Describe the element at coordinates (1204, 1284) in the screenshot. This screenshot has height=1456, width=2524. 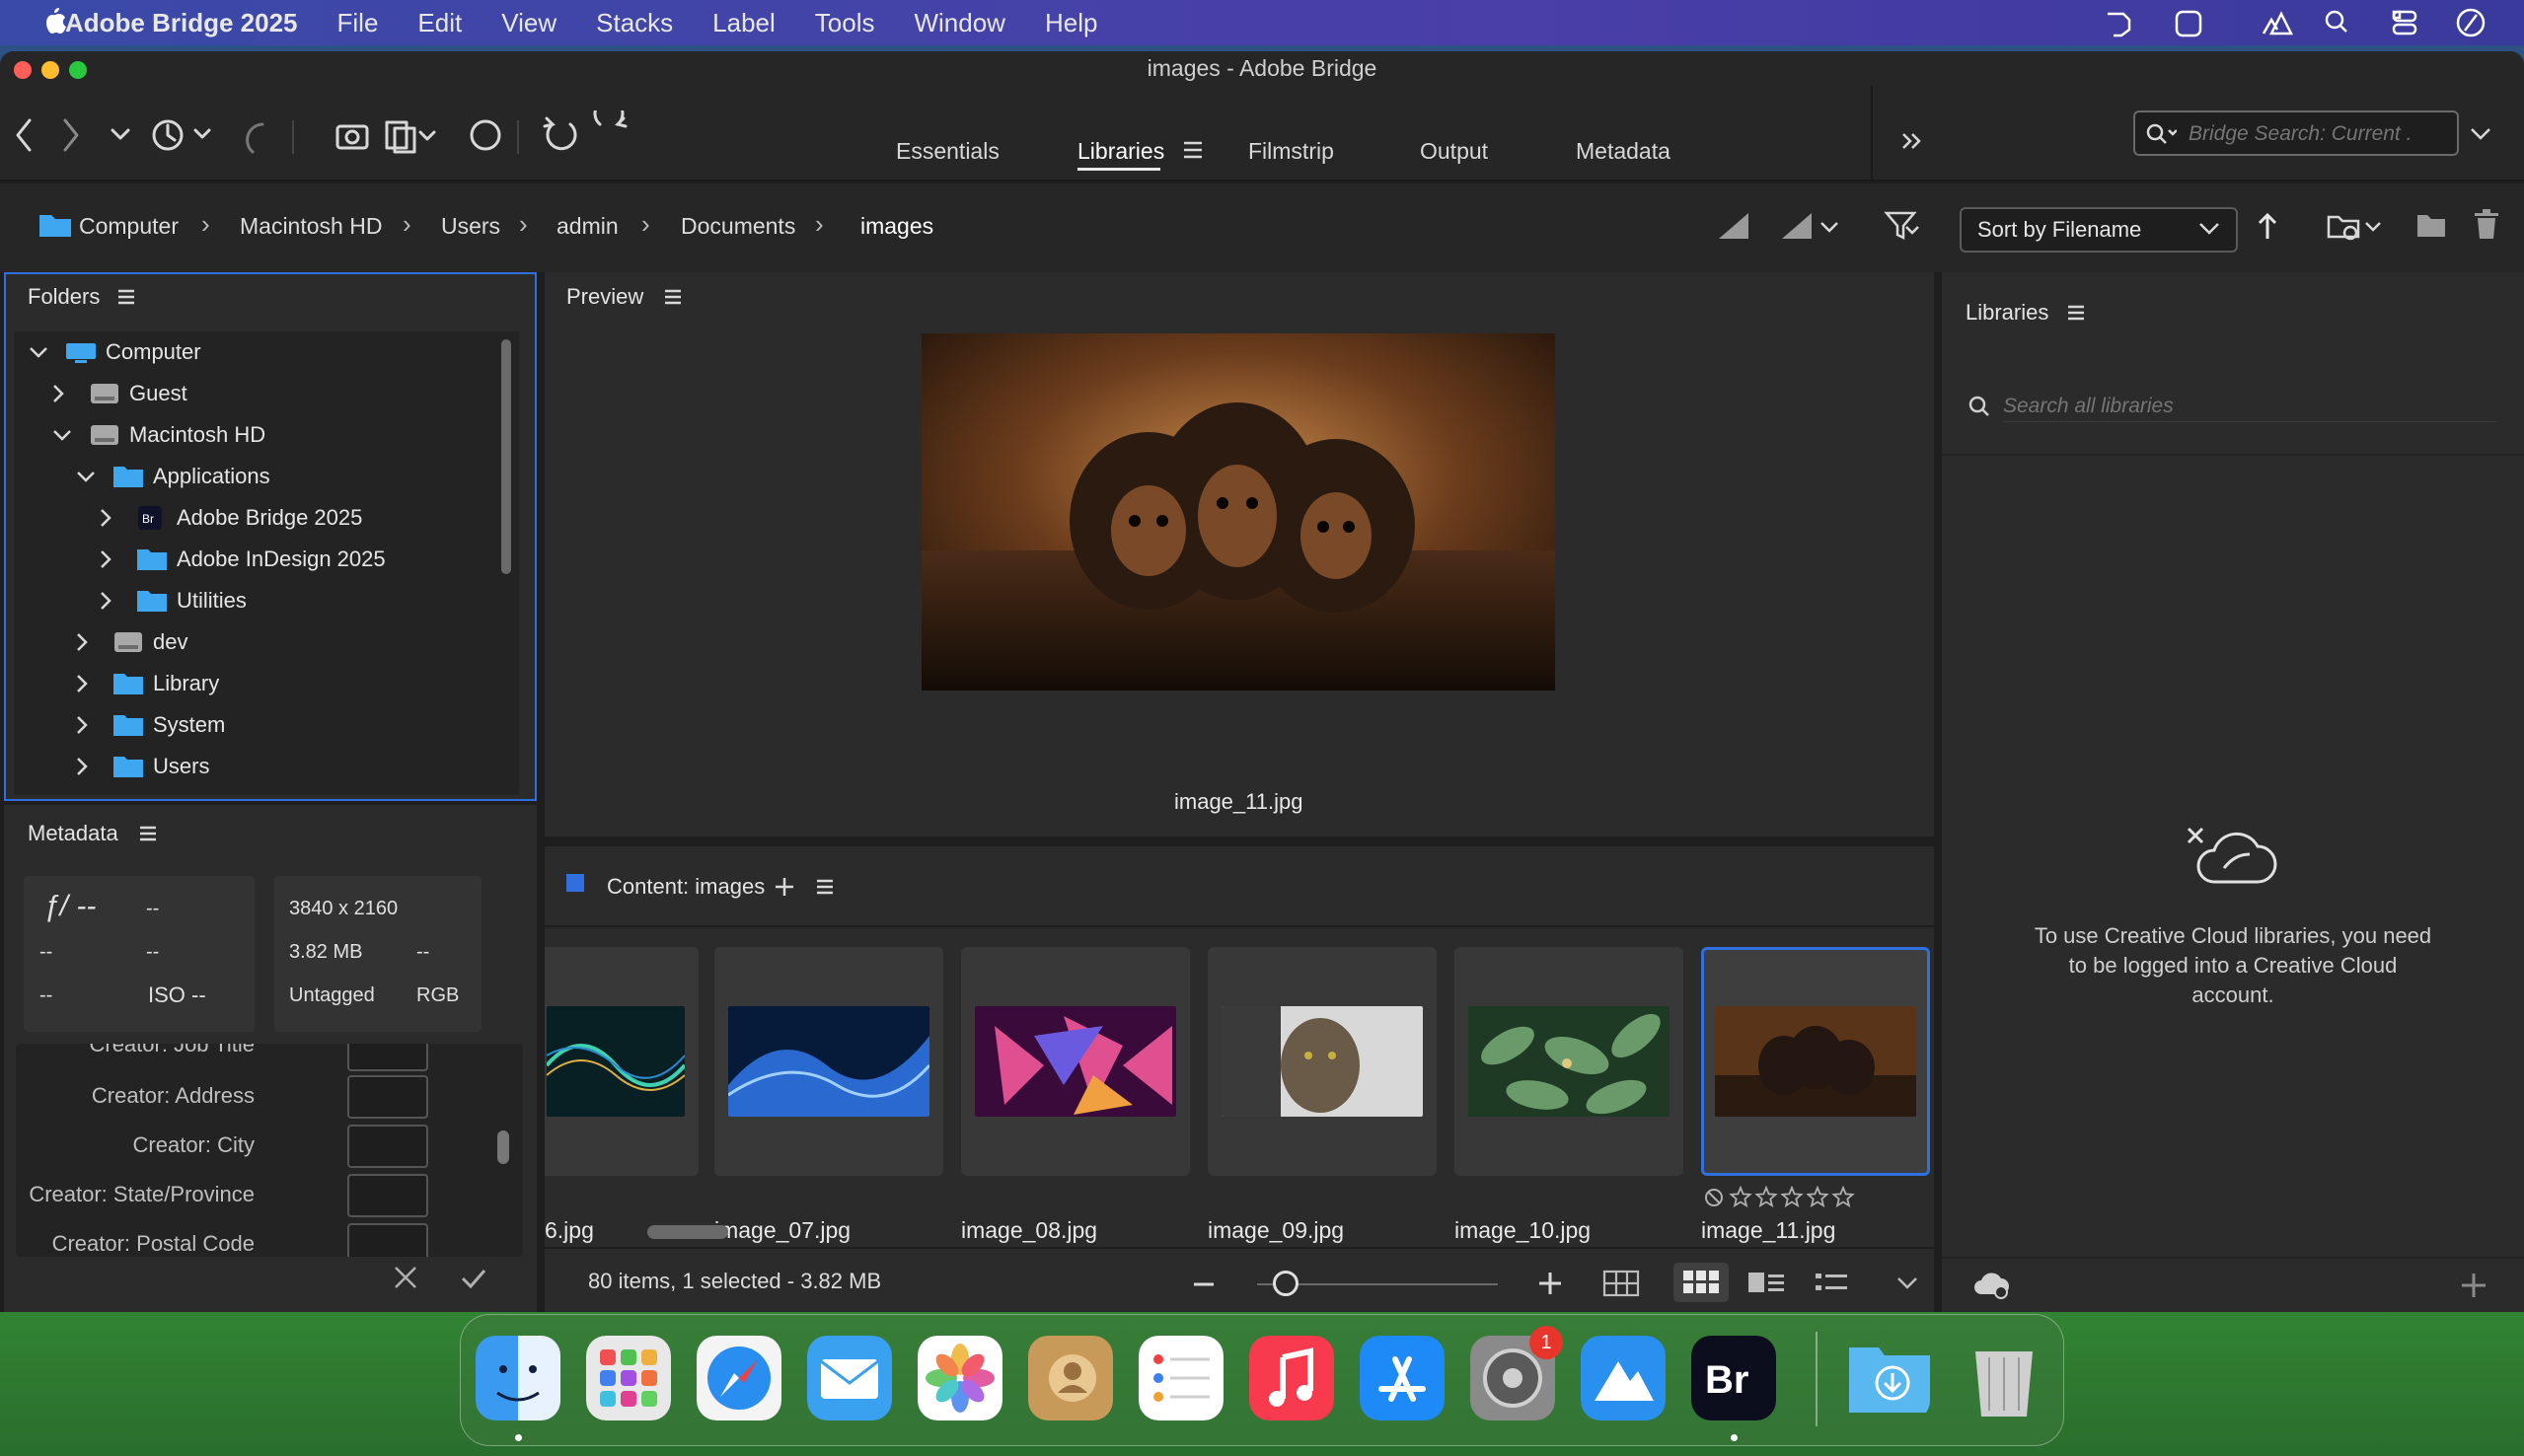
I see `zoom-out-icon` at that location.